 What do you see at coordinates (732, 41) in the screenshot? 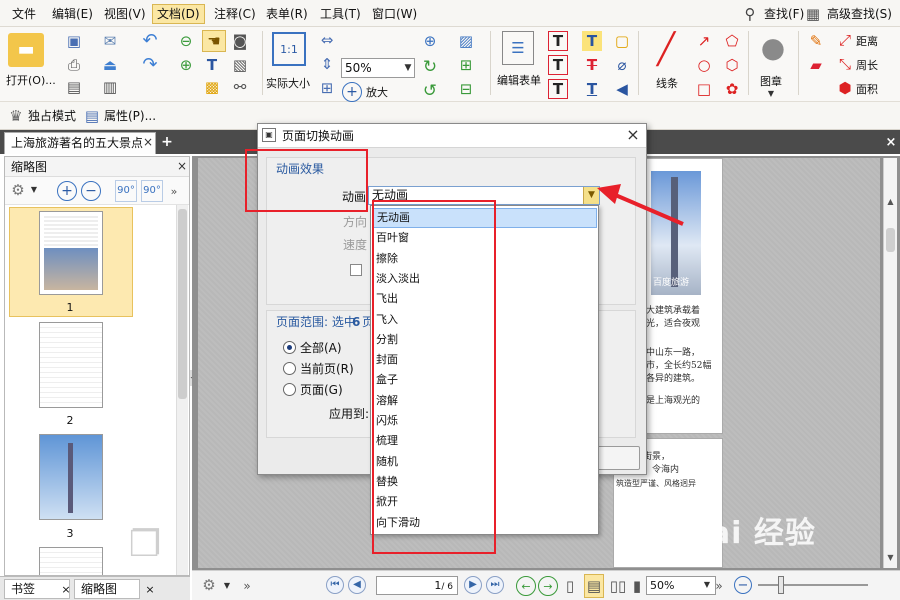
I see `polyline-tool-icon: ⬠` at bounding box center [732, 41].